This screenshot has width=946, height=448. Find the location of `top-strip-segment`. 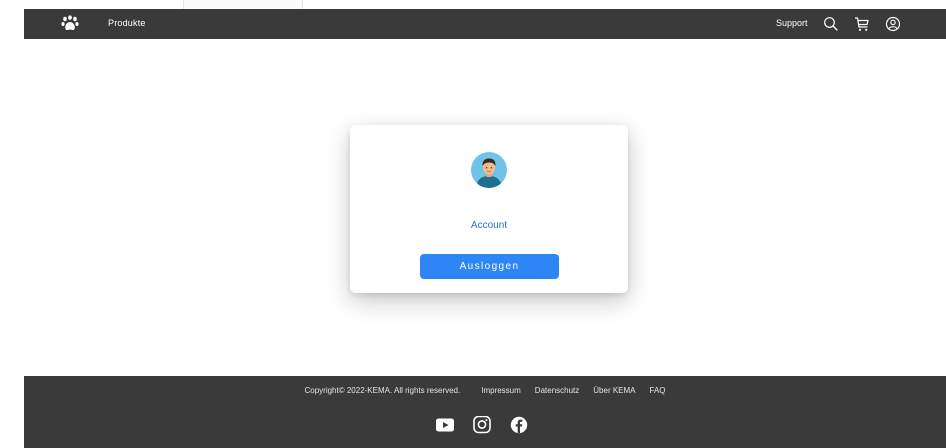

top-strip-segment is located at coordinates (243, 4).